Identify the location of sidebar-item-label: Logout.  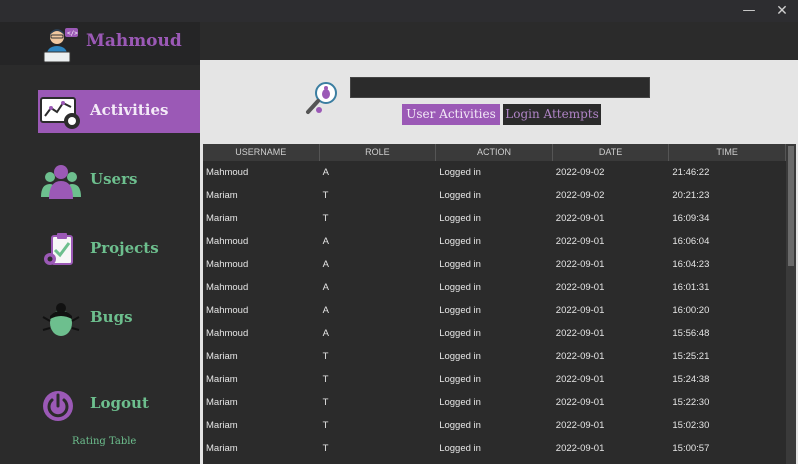
(119, 403).